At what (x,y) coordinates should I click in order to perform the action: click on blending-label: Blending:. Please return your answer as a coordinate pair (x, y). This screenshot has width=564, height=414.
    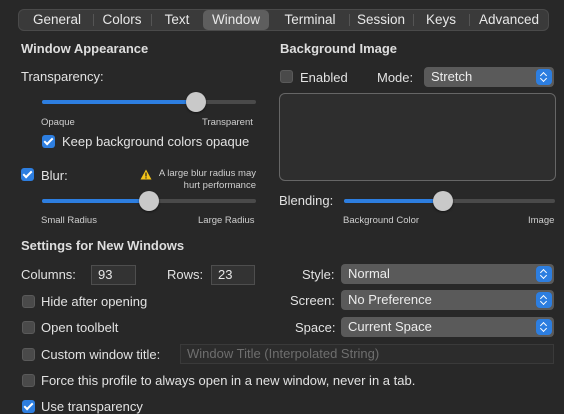
    Looking at the image, I should click on (306, 200).